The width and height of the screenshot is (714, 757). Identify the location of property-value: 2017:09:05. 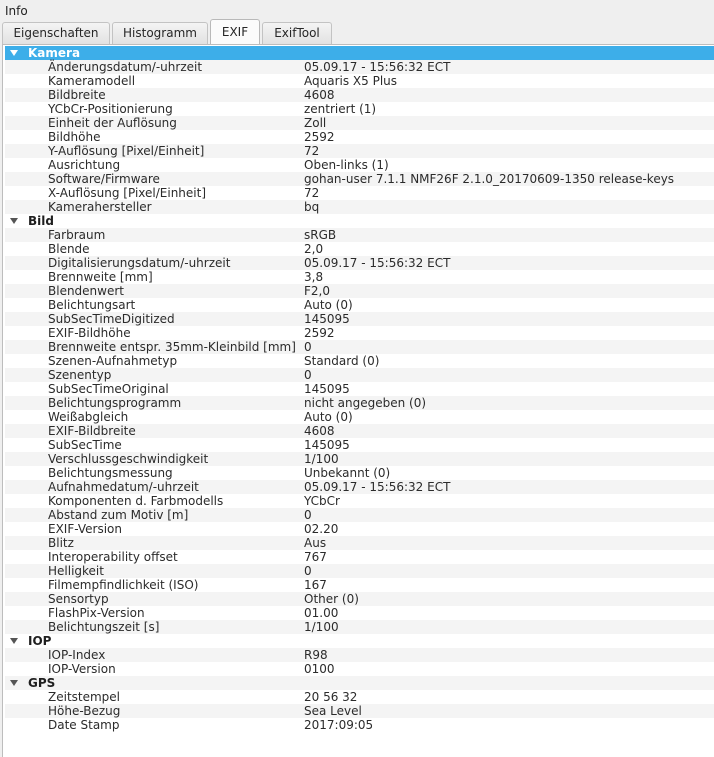
(339, 725).